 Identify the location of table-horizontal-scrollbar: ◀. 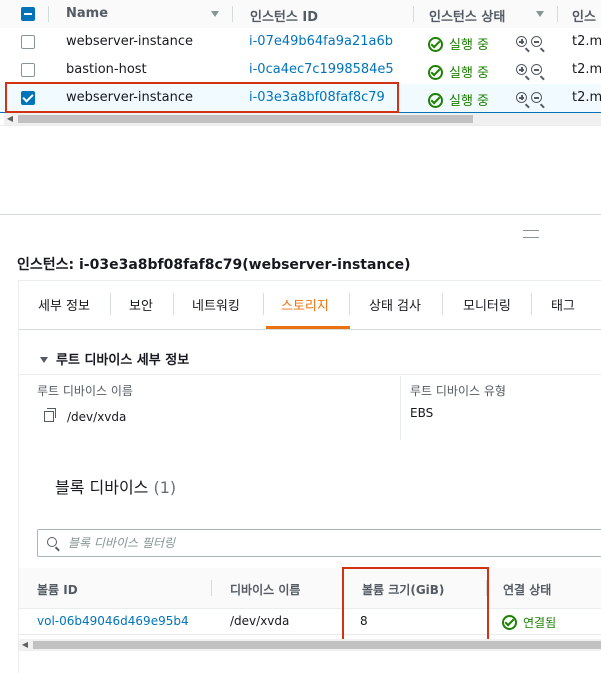
(302, 119).